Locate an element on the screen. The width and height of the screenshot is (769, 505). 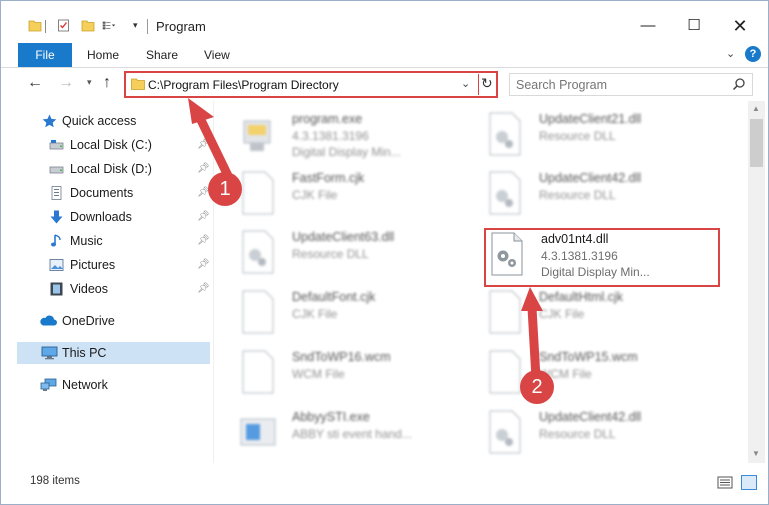
window-title: Program is located at coordinates (181, 26).